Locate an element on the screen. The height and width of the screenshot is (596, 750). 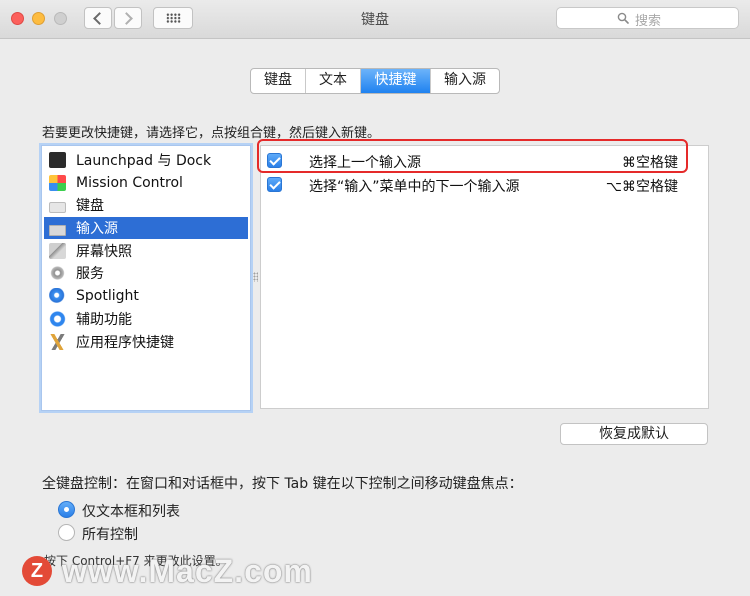
split-view-handle is located at coordinates (255, 277).